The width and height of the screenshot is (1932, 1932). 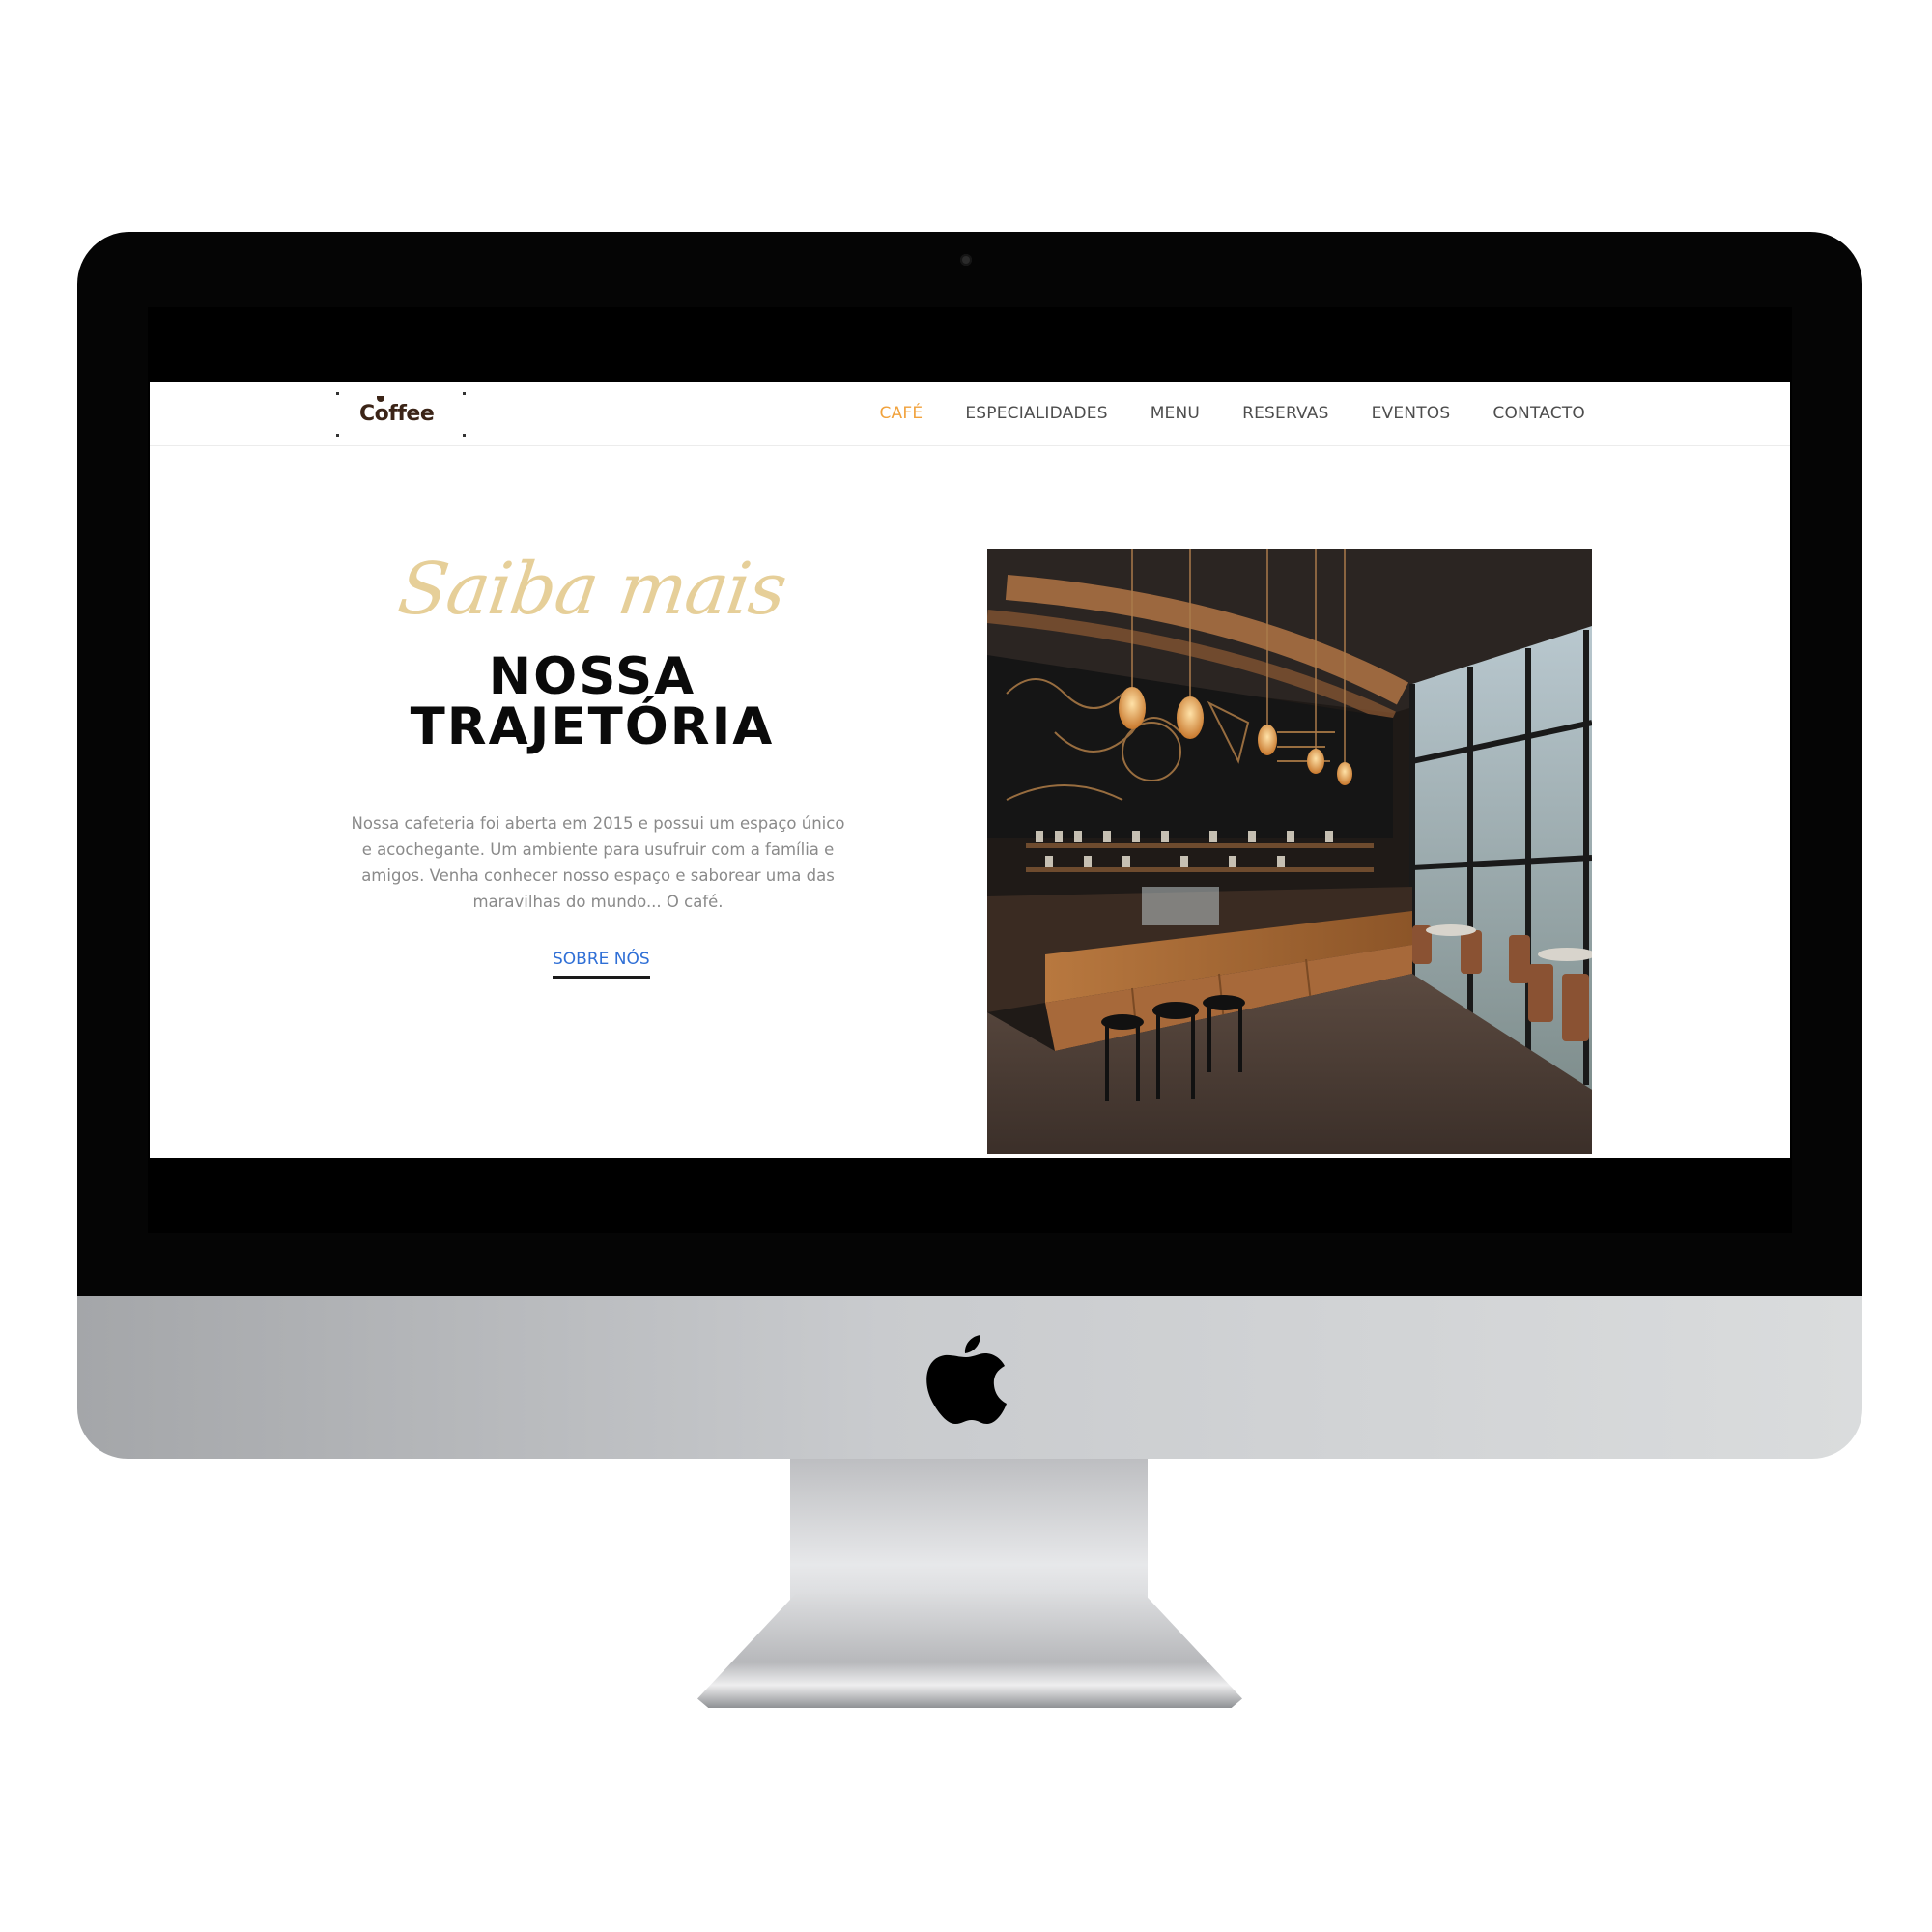 What do you see at coordinates (969, 1651) in the screenshot?
I see `imac-stand-foot` at bounding box center [969, 1651].